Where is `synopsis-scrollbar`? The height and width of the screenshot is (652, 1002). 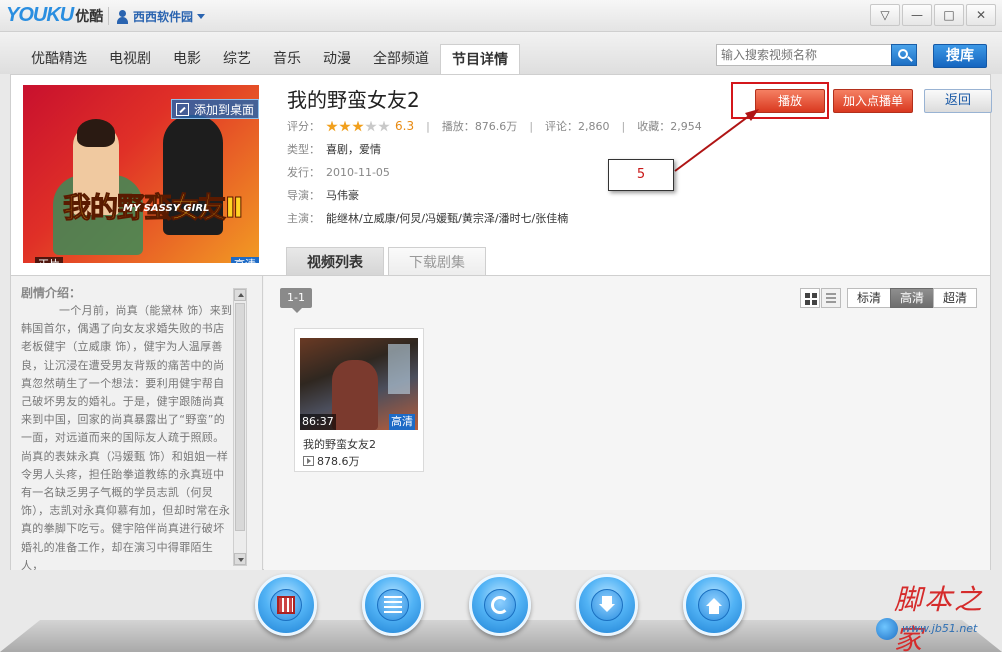 synopsis-scrollbar is located at coordinates (240, 427).